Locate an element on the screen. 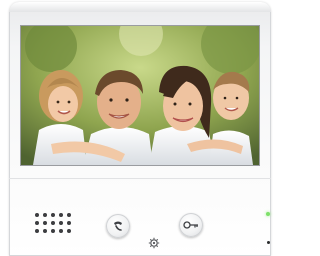 This screenshot has width=320, height=256. top-bezel is located at coordinates (140, 7).